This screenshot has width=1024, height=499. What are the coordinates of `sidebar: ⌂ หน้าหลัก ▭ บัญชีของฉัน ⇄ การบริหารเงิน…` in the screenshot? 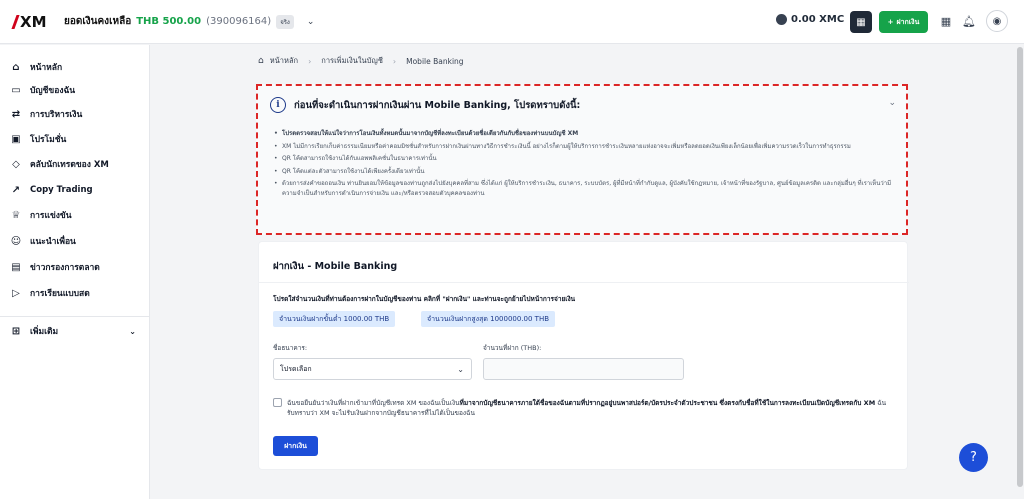 It's located at (75, 272).